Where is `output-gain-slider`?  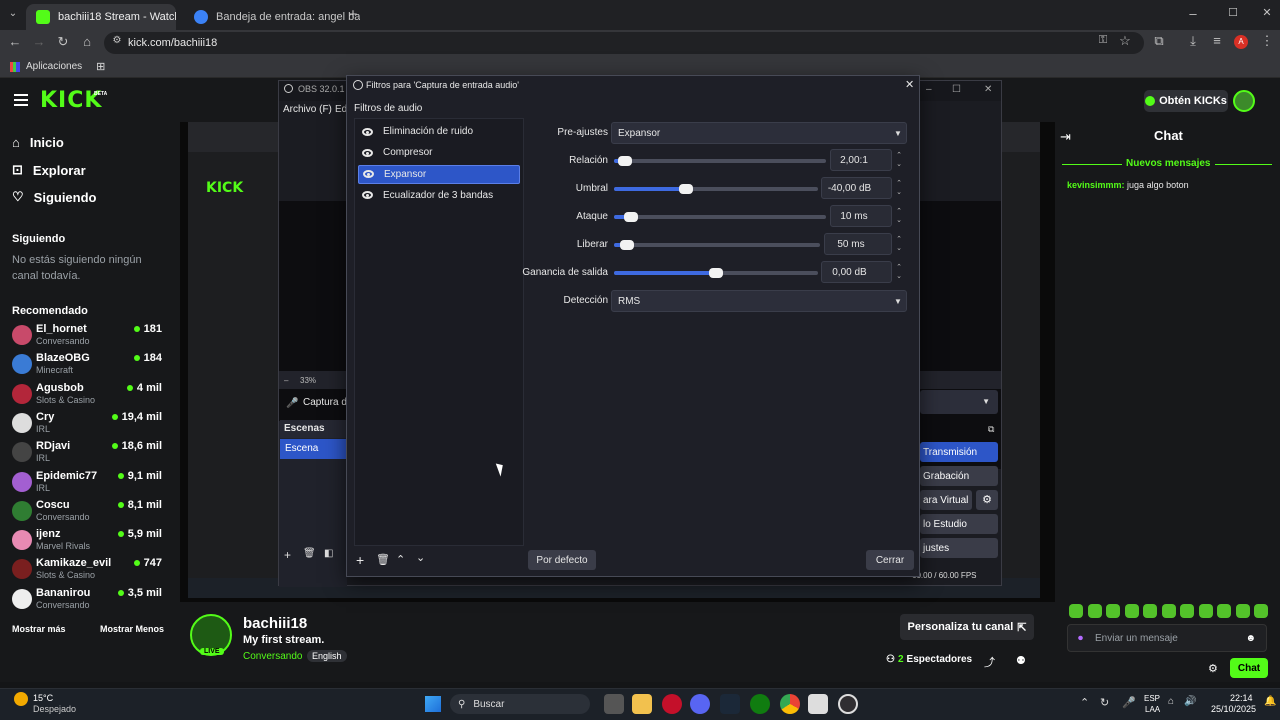
output-gain-slider is located at coordinates (716, 273).